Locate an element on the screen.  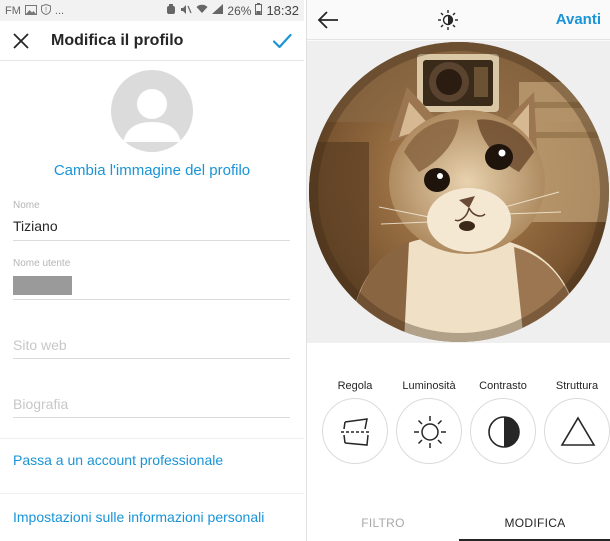
close-icon is located at coordinates (21, 41).